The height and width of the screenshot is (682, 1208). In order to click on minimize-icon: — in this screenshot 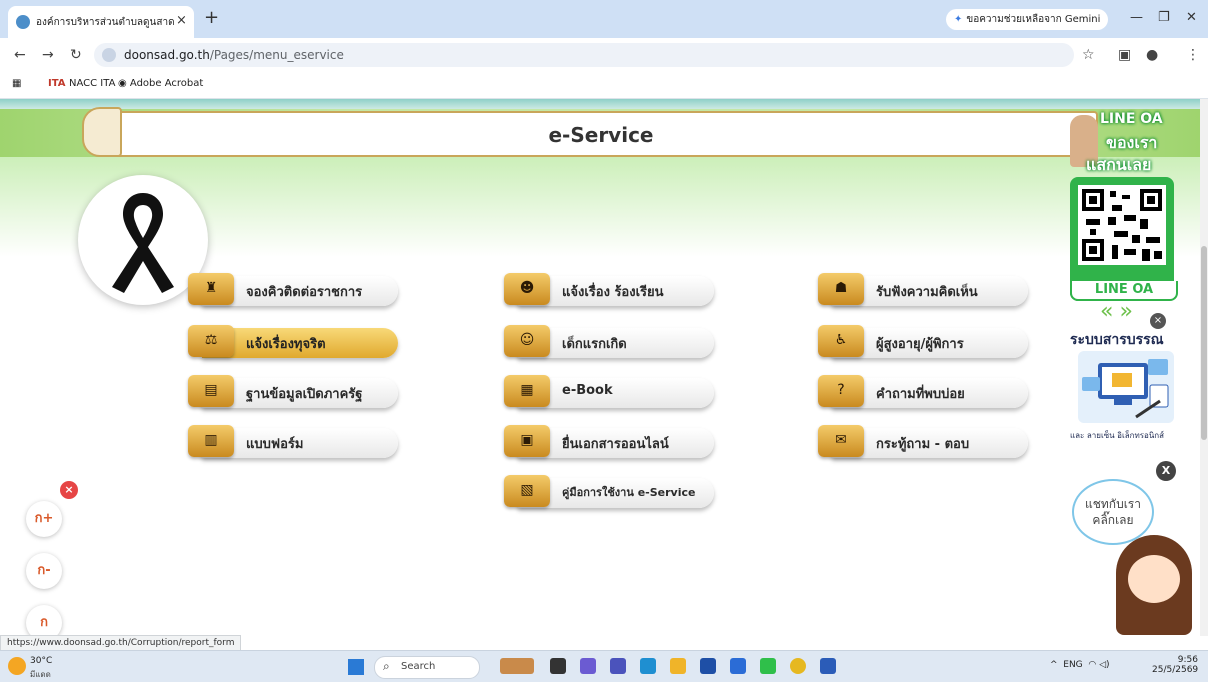, I will do `click(1136, 17)`.